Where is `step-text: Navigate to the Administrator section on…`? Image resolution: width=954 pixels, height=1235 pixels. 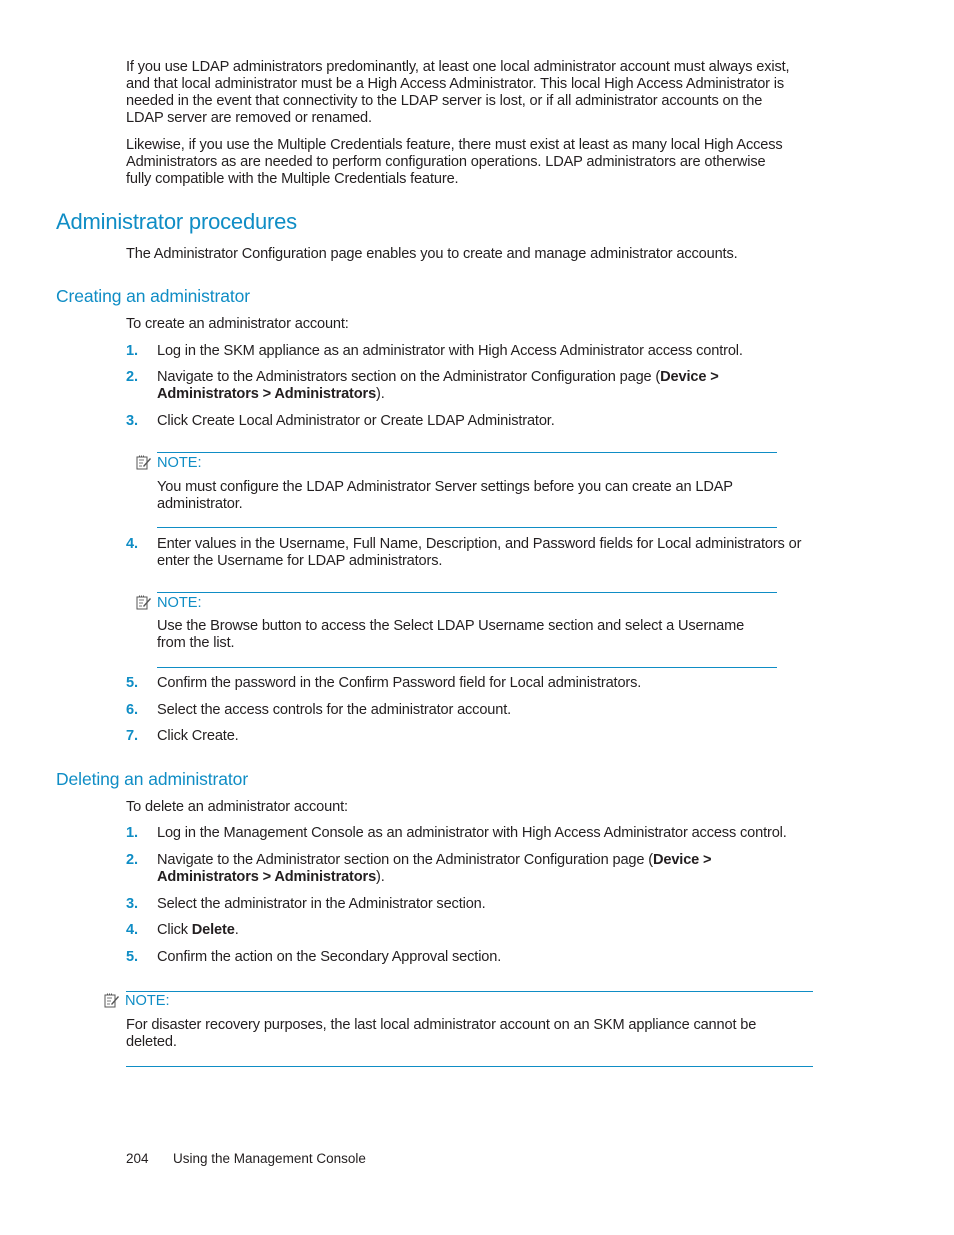
step-text: Navigate to the Administrator section on… is located at coordinates (434, 869).